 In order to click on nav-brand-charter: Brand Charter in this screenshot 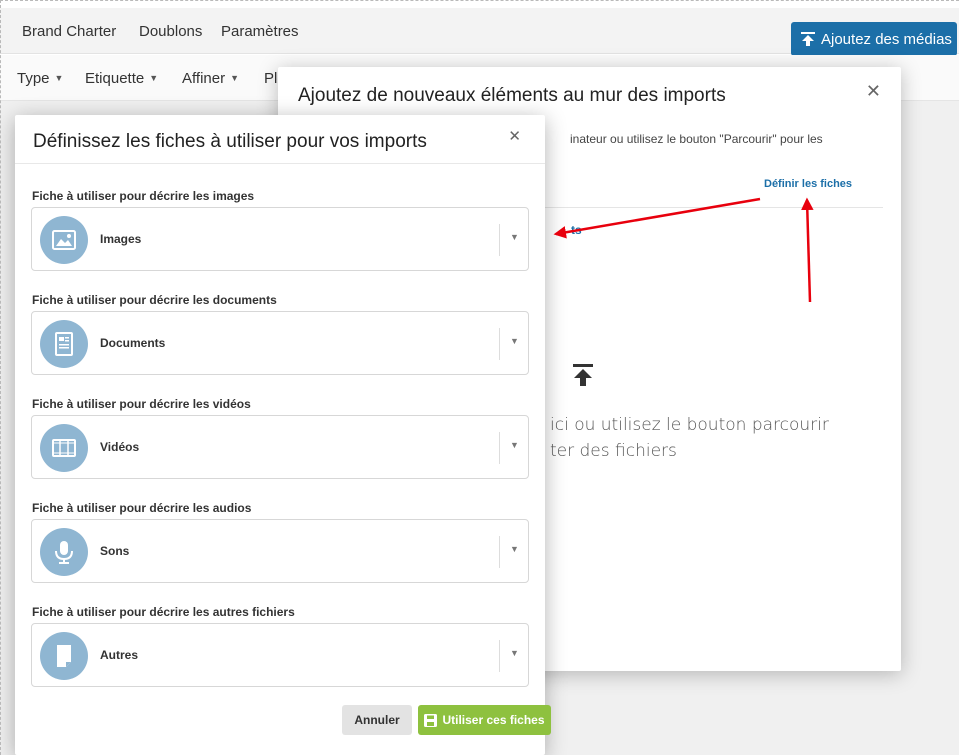, I will do `click(69, 31)`.